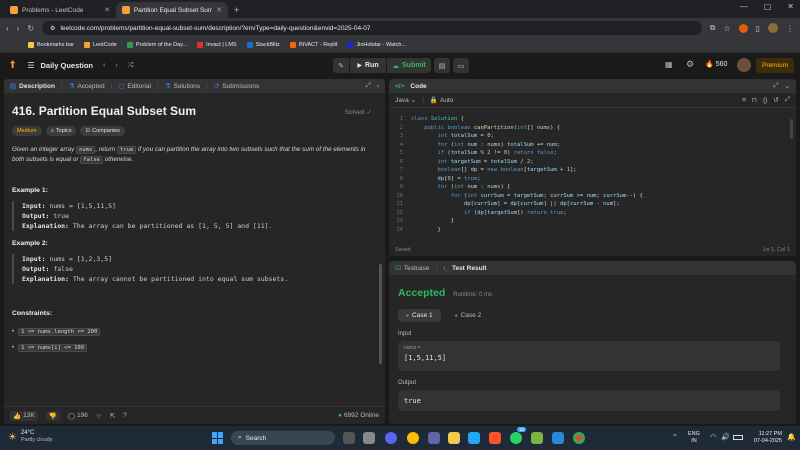 Image resolution: width=800 pixels, height=450 pixels. Describe the element at coordinates (349, 438) in the screenshot. I see `task-view-icon` at that location.